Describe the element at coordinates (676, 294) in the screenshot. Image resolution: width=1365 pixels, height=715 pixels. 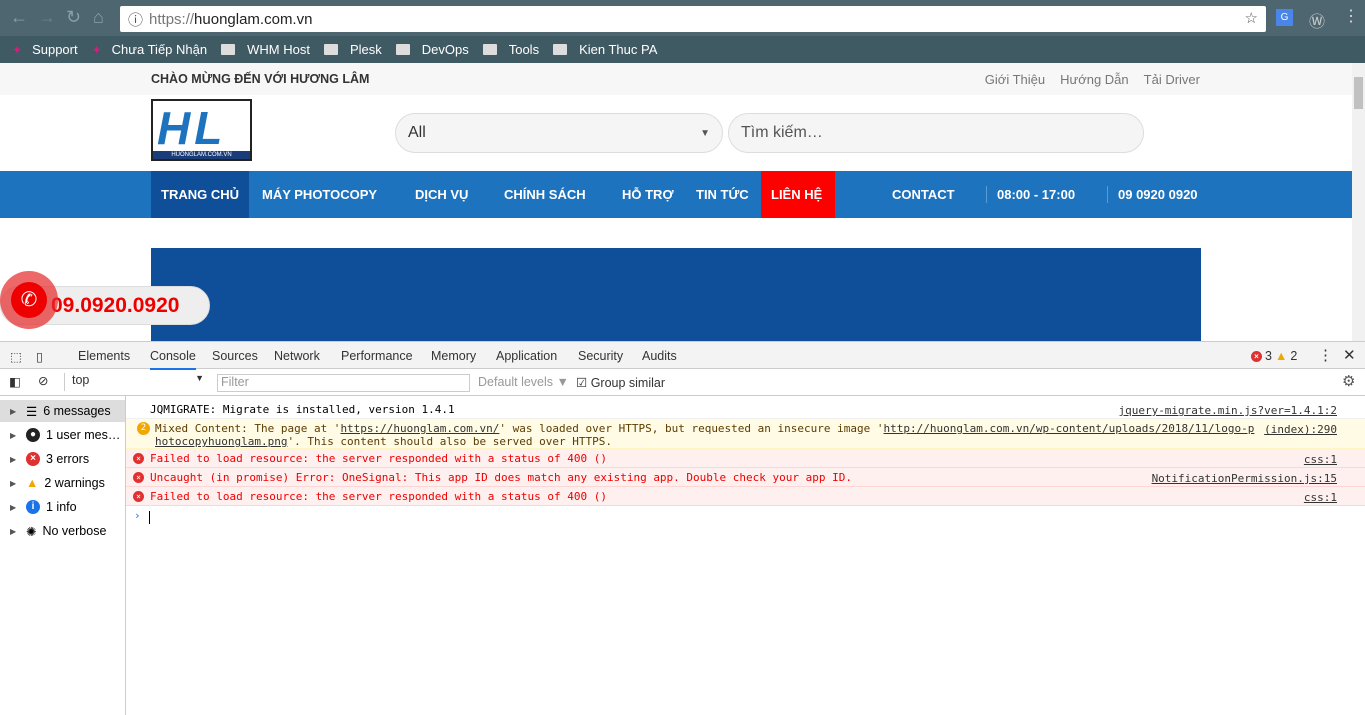
I see `banner` at that location.